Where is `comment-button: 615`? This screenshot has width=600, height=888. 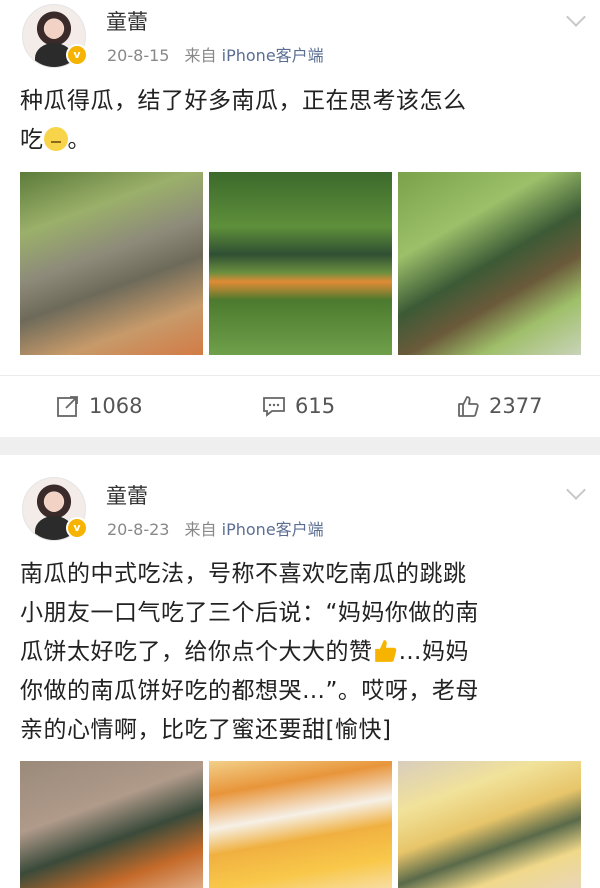
comment-button: 615 is located at coordinates (298, 406).